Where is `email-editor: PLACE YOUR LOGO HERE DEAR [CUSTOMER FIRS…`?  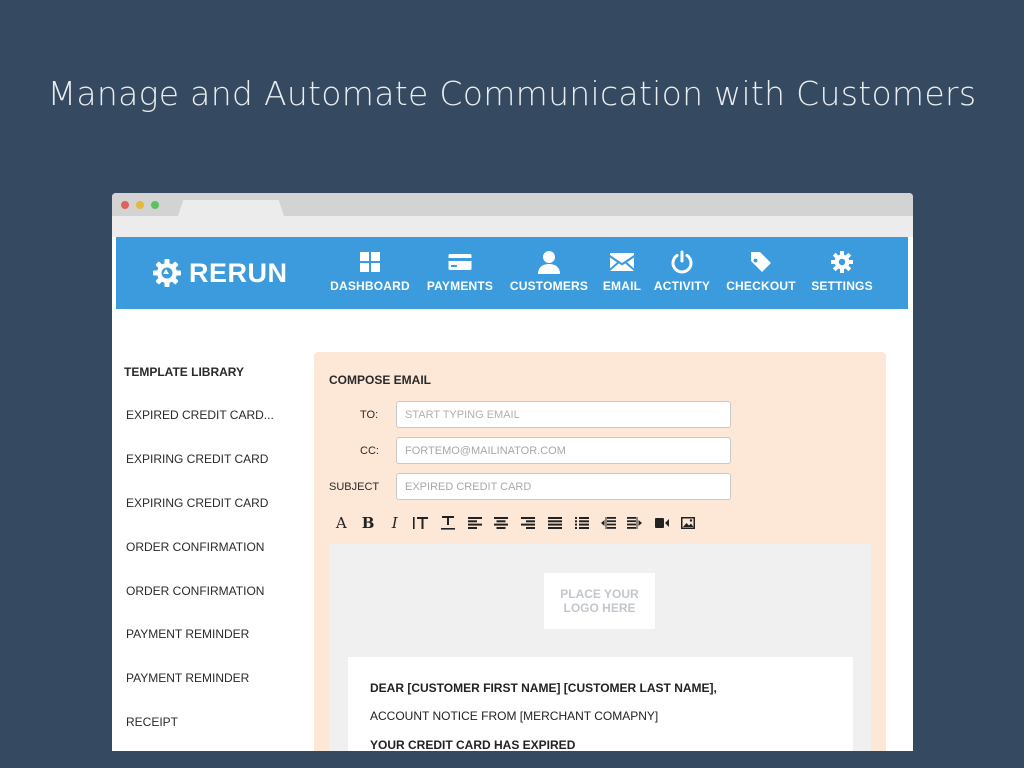
email-editor: PLACE YOUR LOGO HERE DEAR [CUSTOMER FIRS… is located at coordinates (600, 647).